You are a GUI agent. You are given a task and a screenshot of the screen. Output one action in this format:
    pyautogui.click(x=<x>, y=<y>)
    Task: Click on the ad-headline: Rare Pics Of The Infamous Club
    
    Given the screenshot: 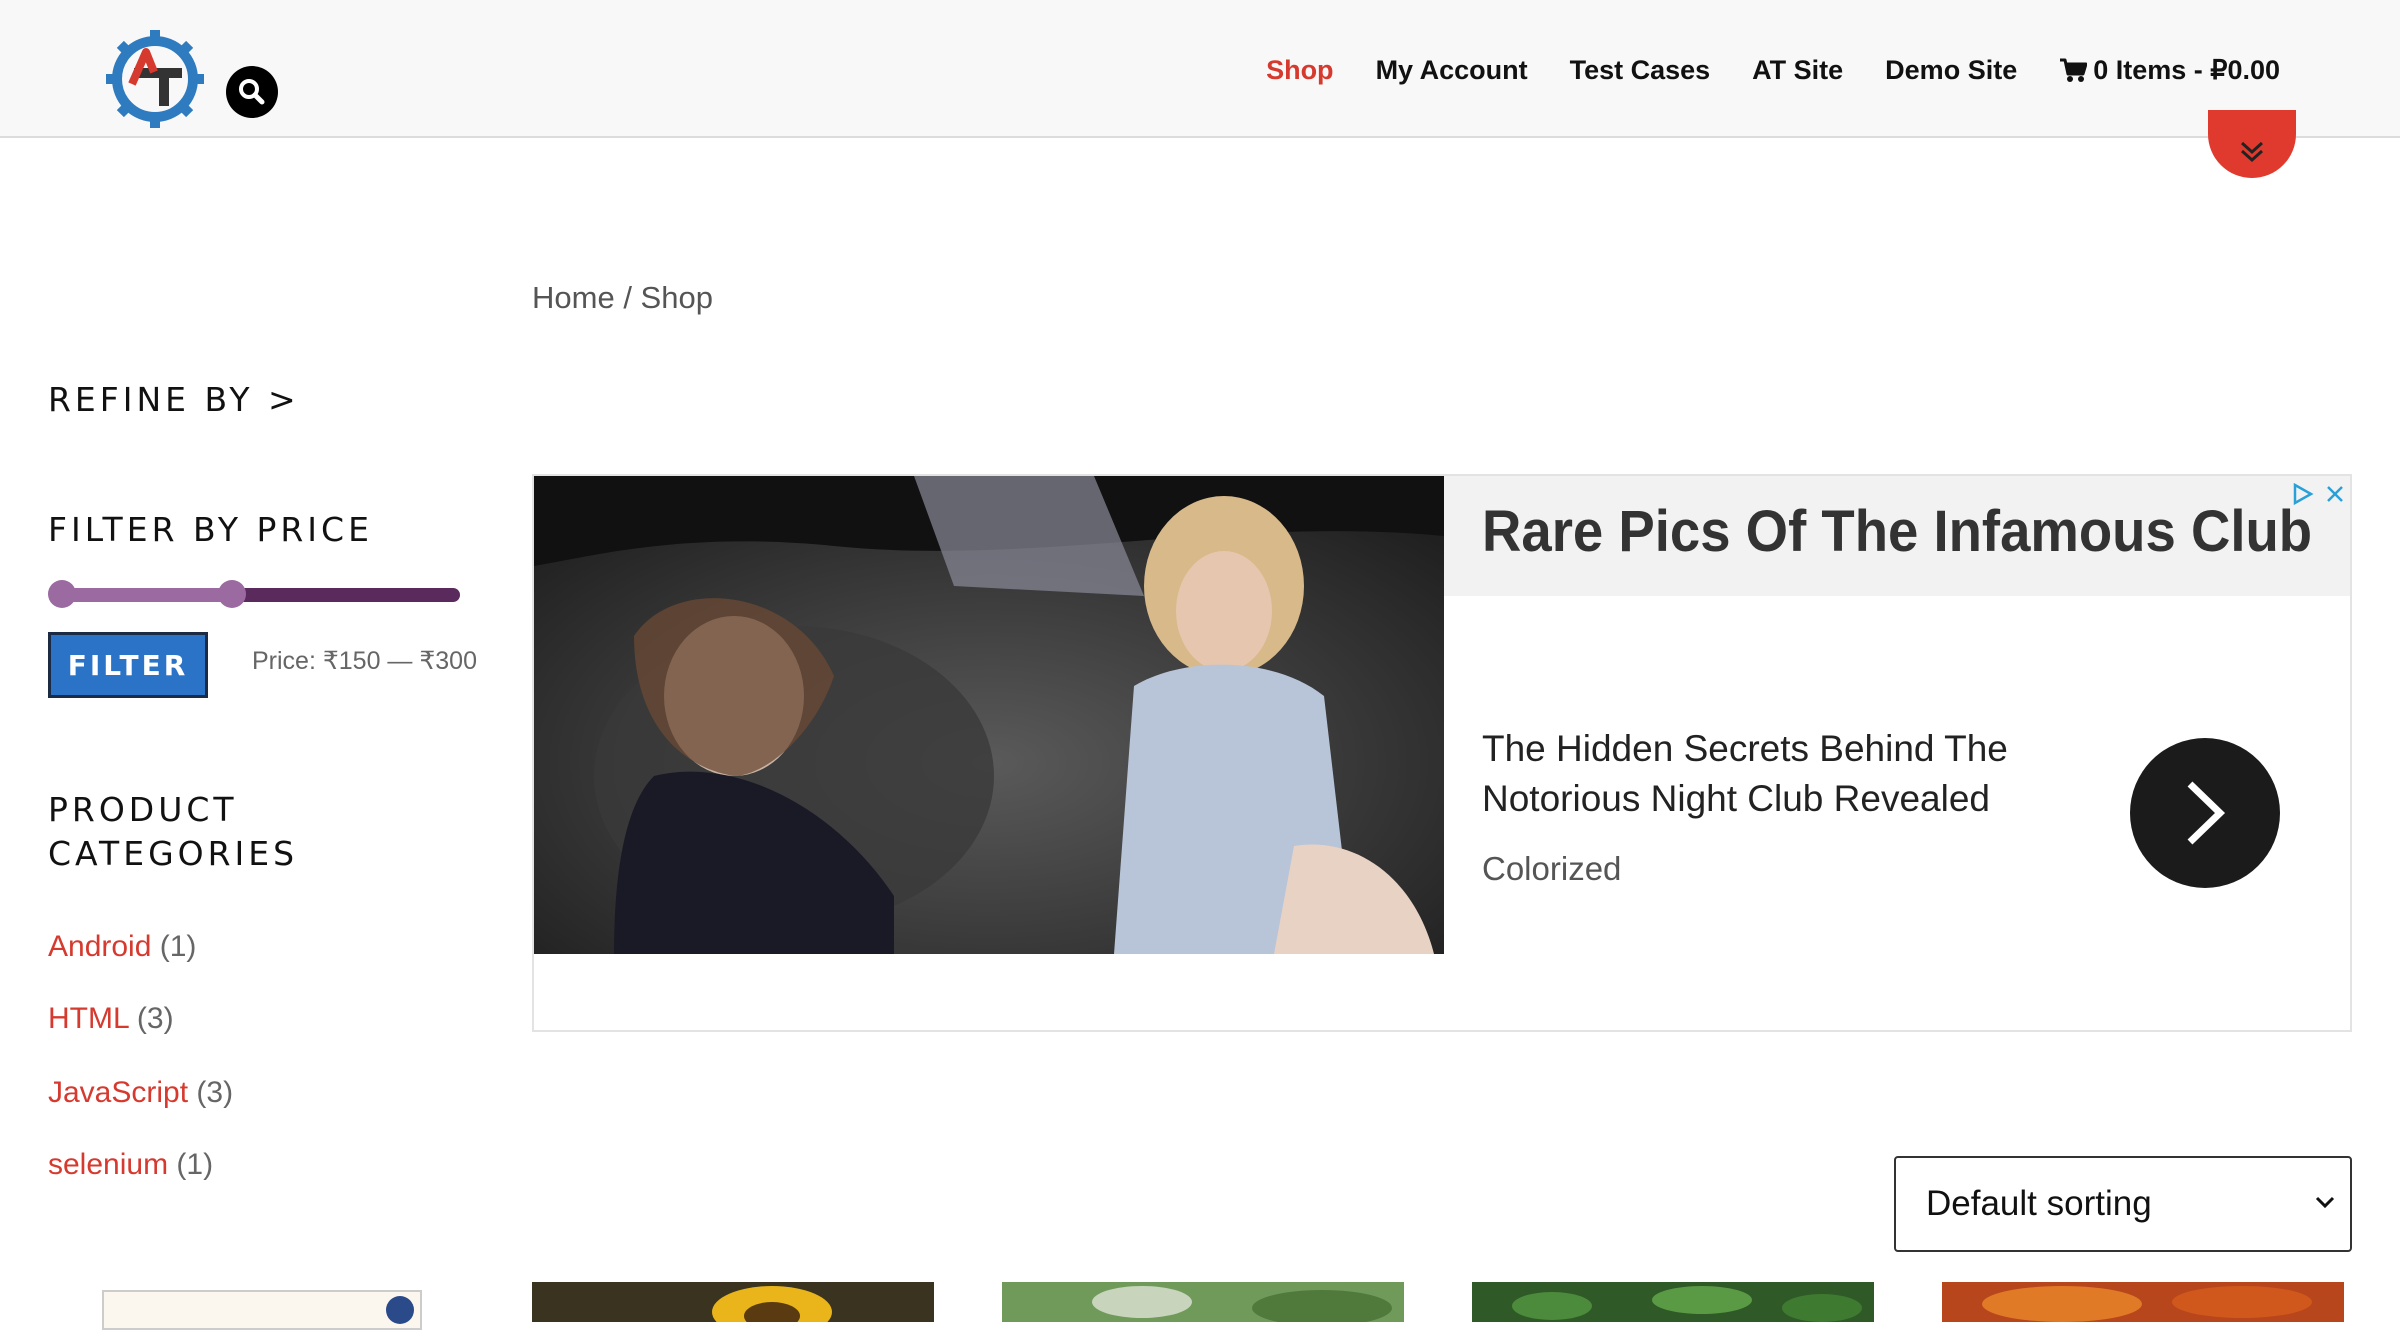 What is the action you would take?
    pyautogui.click(x=1897, y=531)
    